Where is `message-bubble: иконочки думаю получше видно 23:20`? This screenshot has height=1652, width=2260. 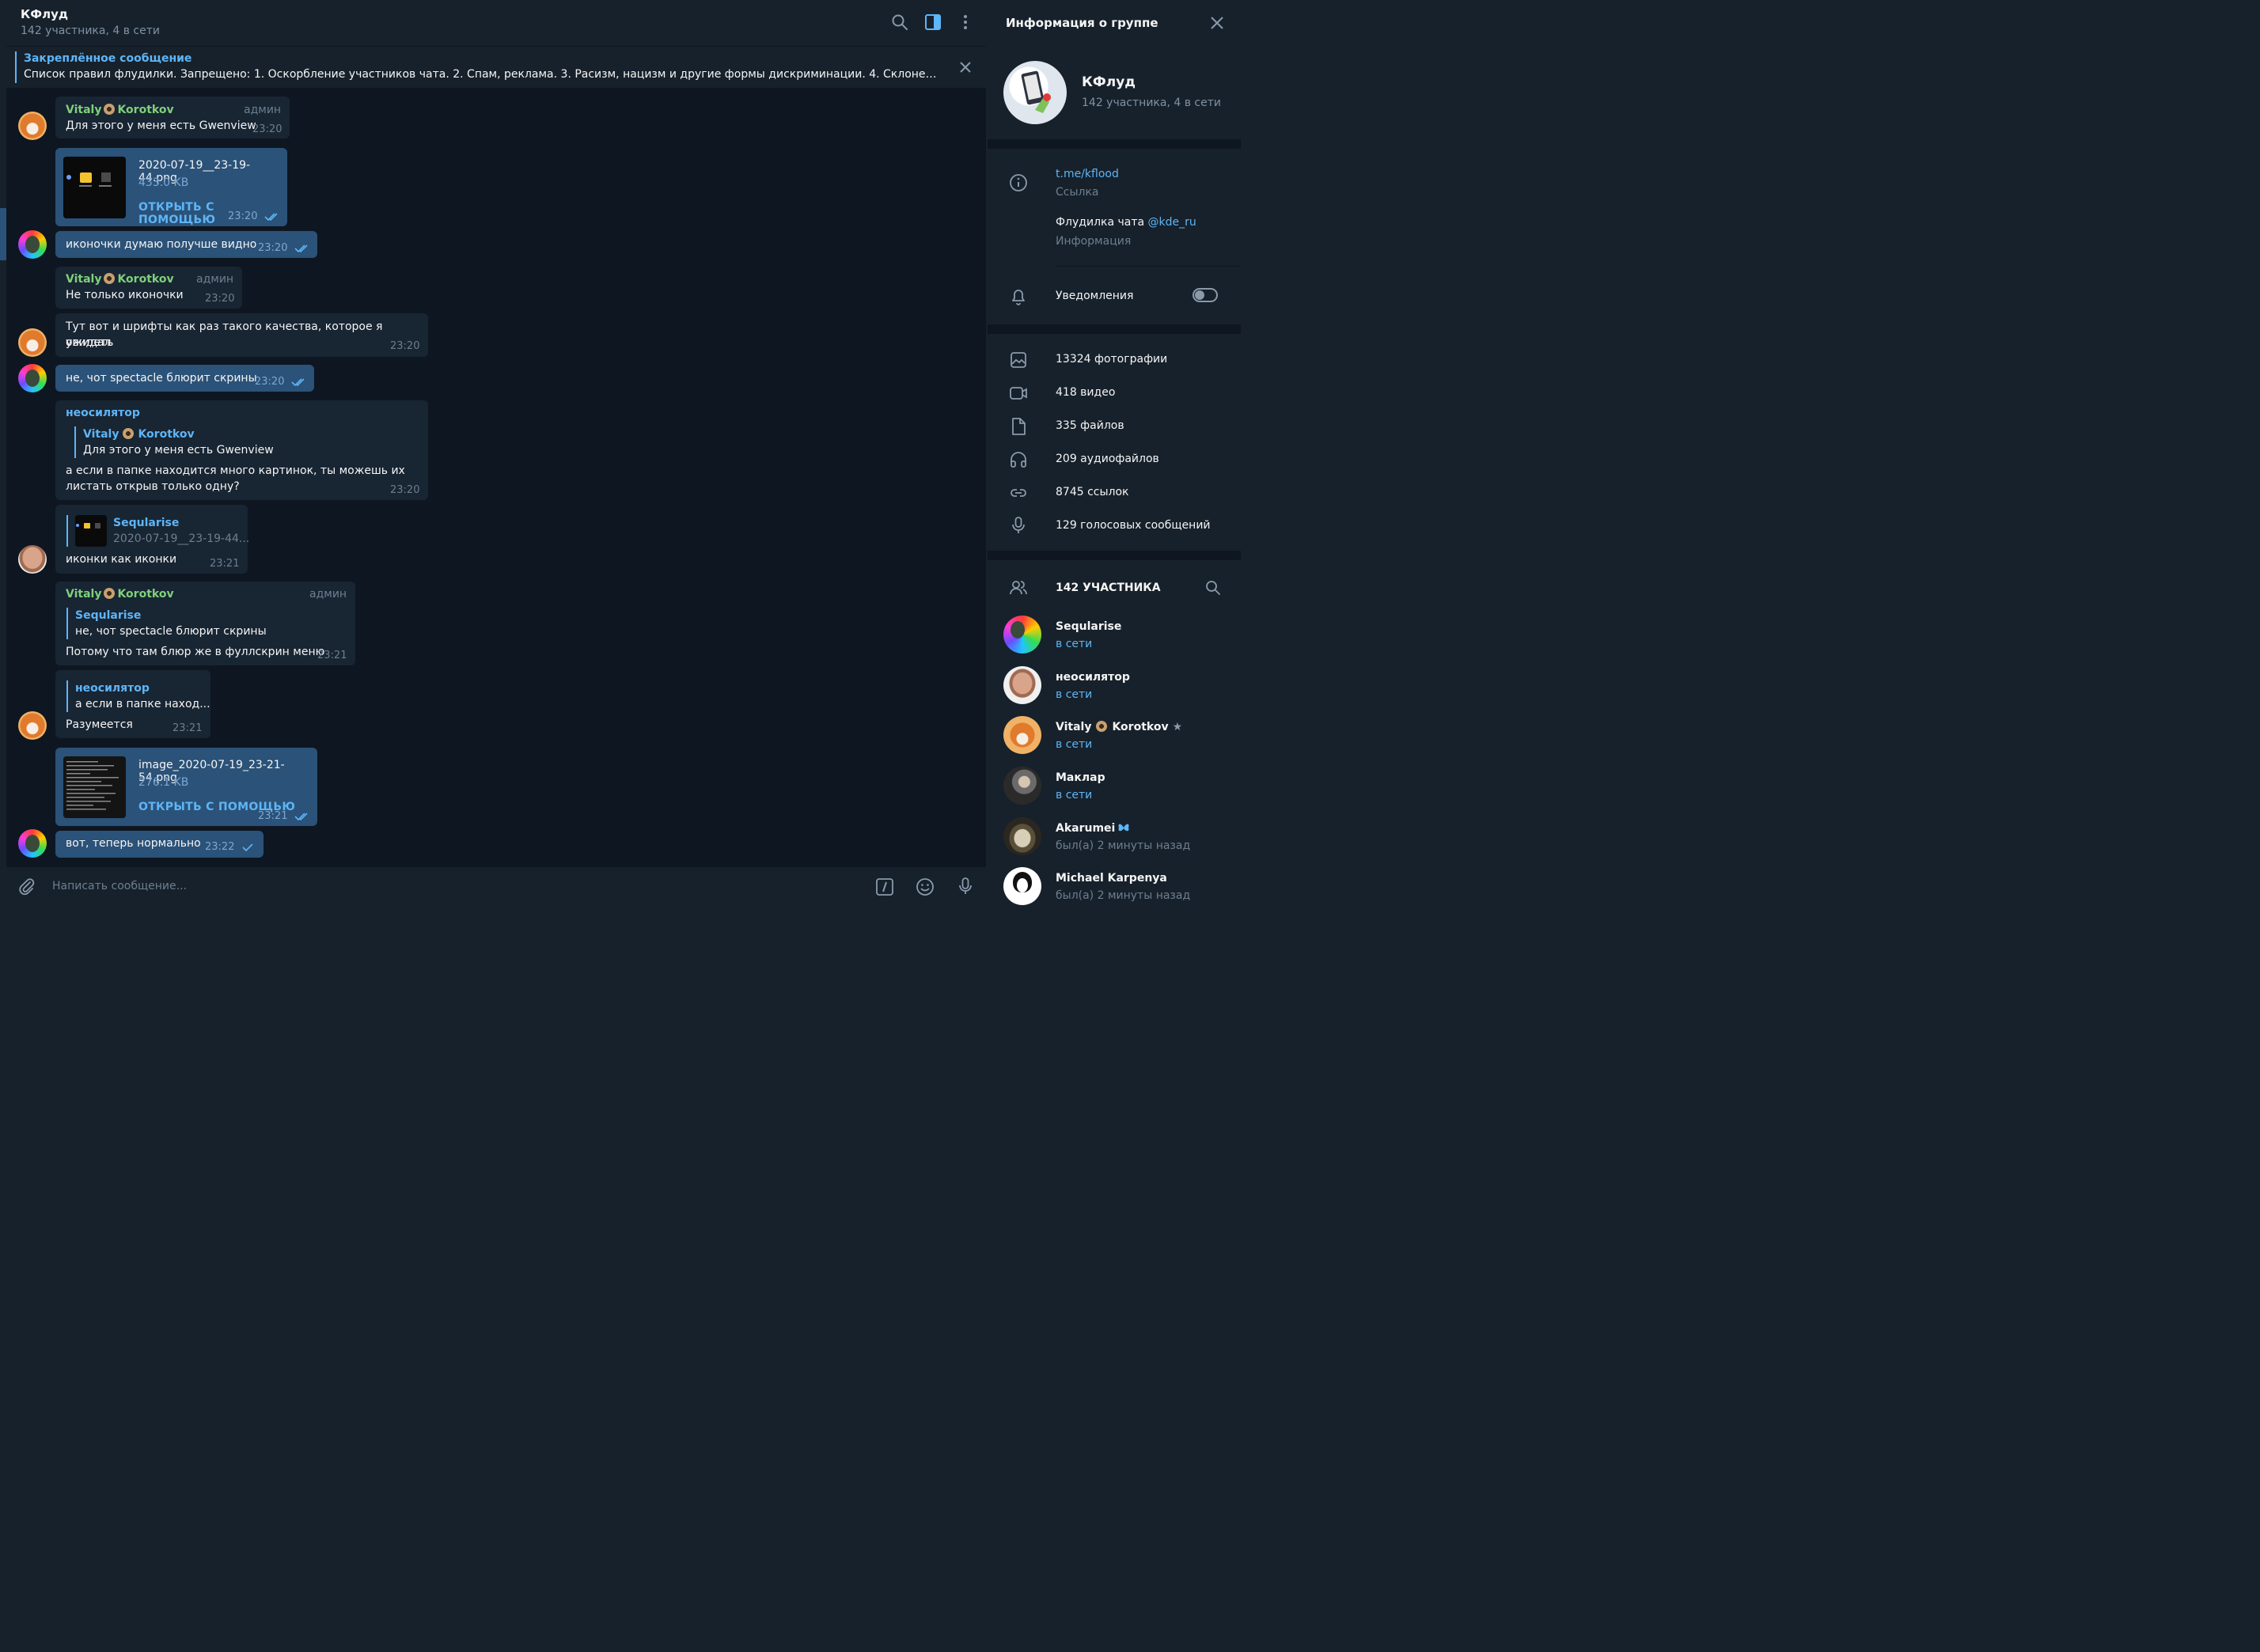
message-bubble: иконочки думаю получше видно 23:20 is located at coordinates (186, 245).